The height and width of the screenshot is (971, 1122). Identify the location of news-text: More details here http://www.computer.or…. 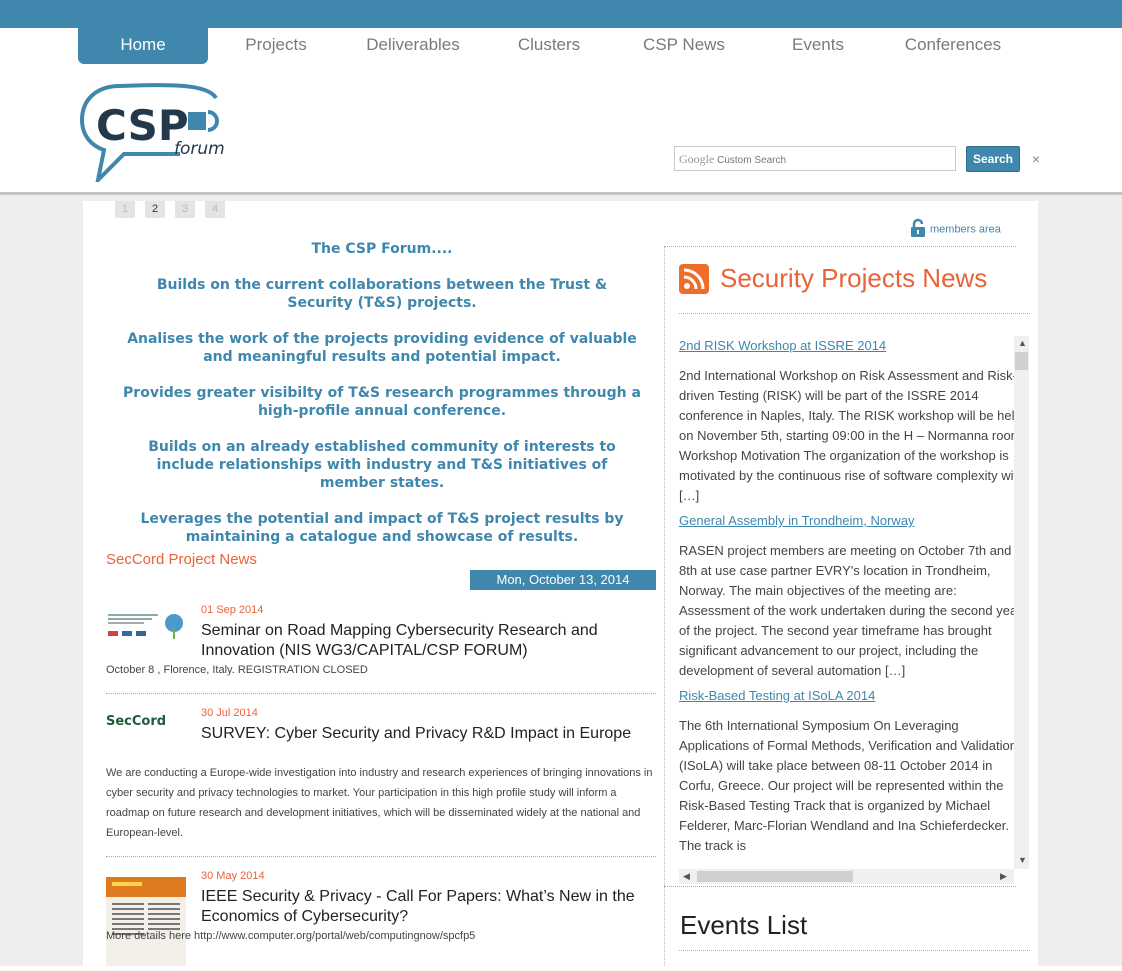
(291, 936).